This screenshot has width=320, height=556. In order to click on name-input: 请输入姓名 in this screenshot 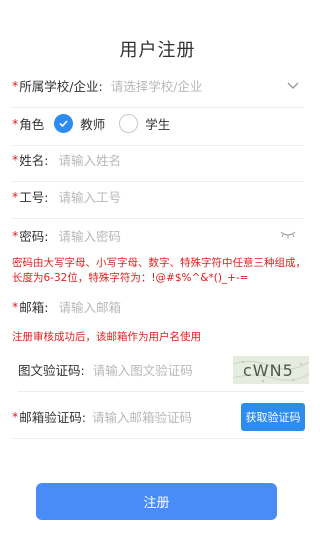, I will do `click(181, 159)`.